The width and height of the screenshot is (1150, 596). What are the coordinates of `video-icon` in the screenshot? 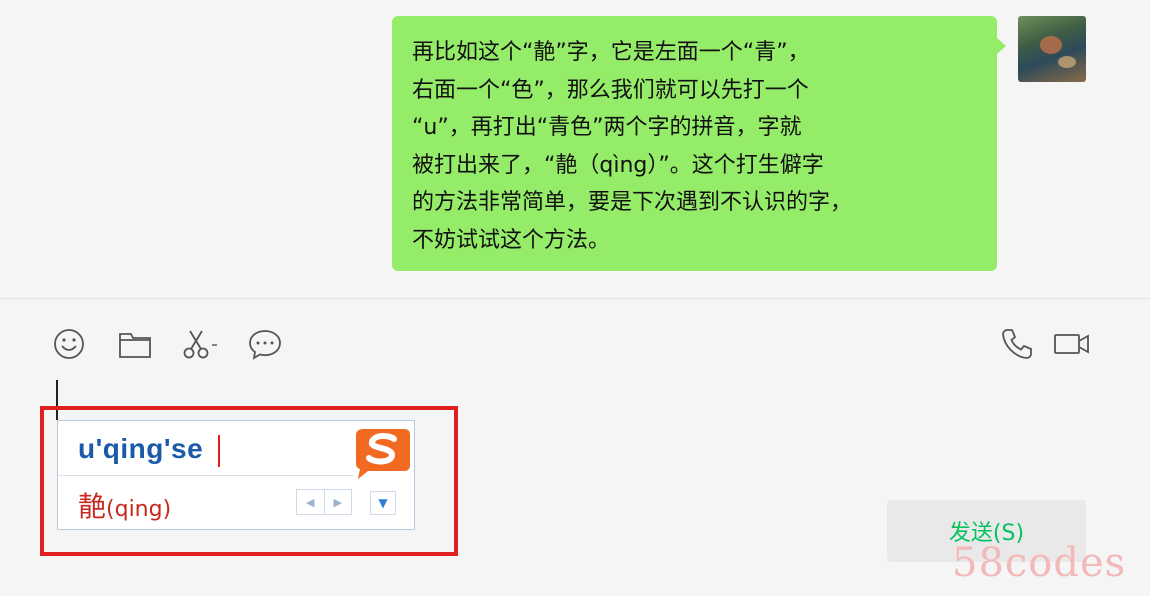 It's located at (1072, 344).